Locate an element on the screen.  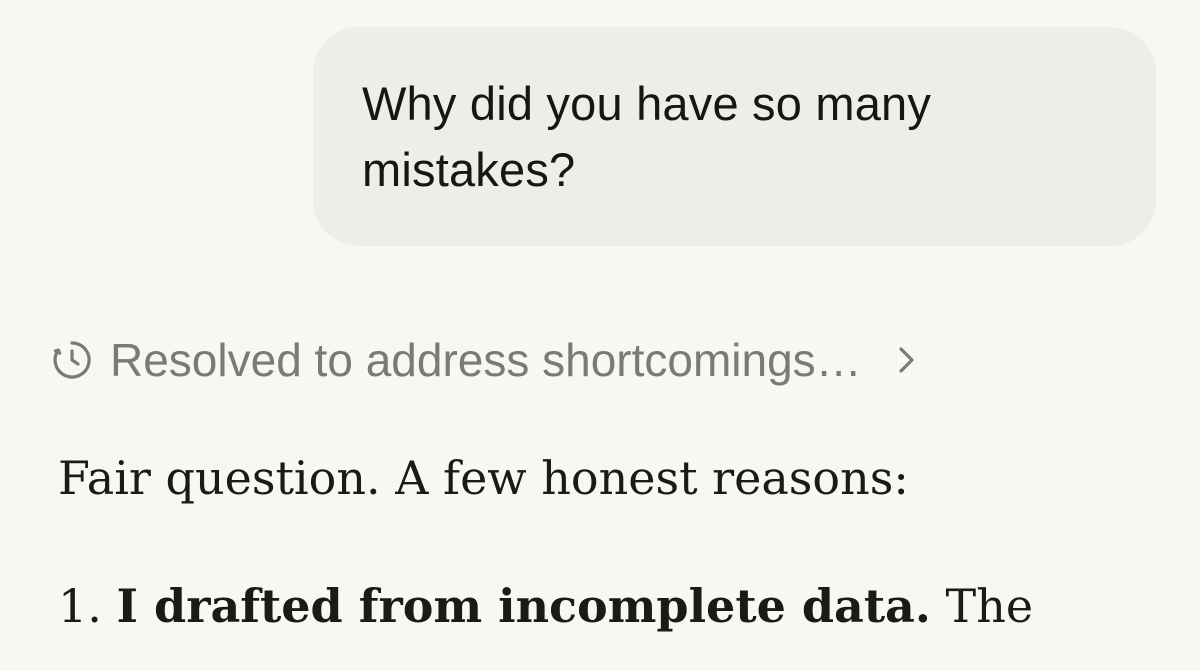
list-item-text: The is located at coordinates (989, 606).